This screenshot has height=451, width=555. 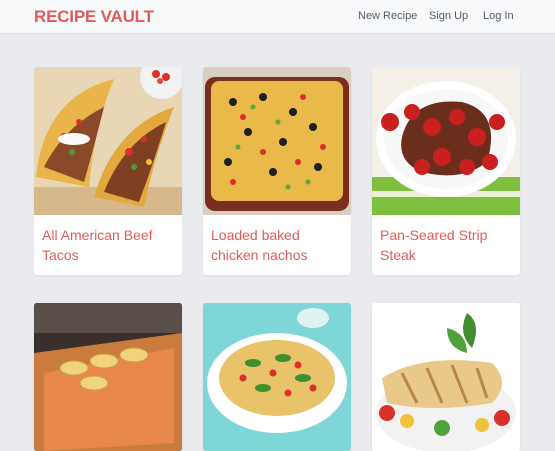 I want to click on steak-image, so click(x=446, y=141).